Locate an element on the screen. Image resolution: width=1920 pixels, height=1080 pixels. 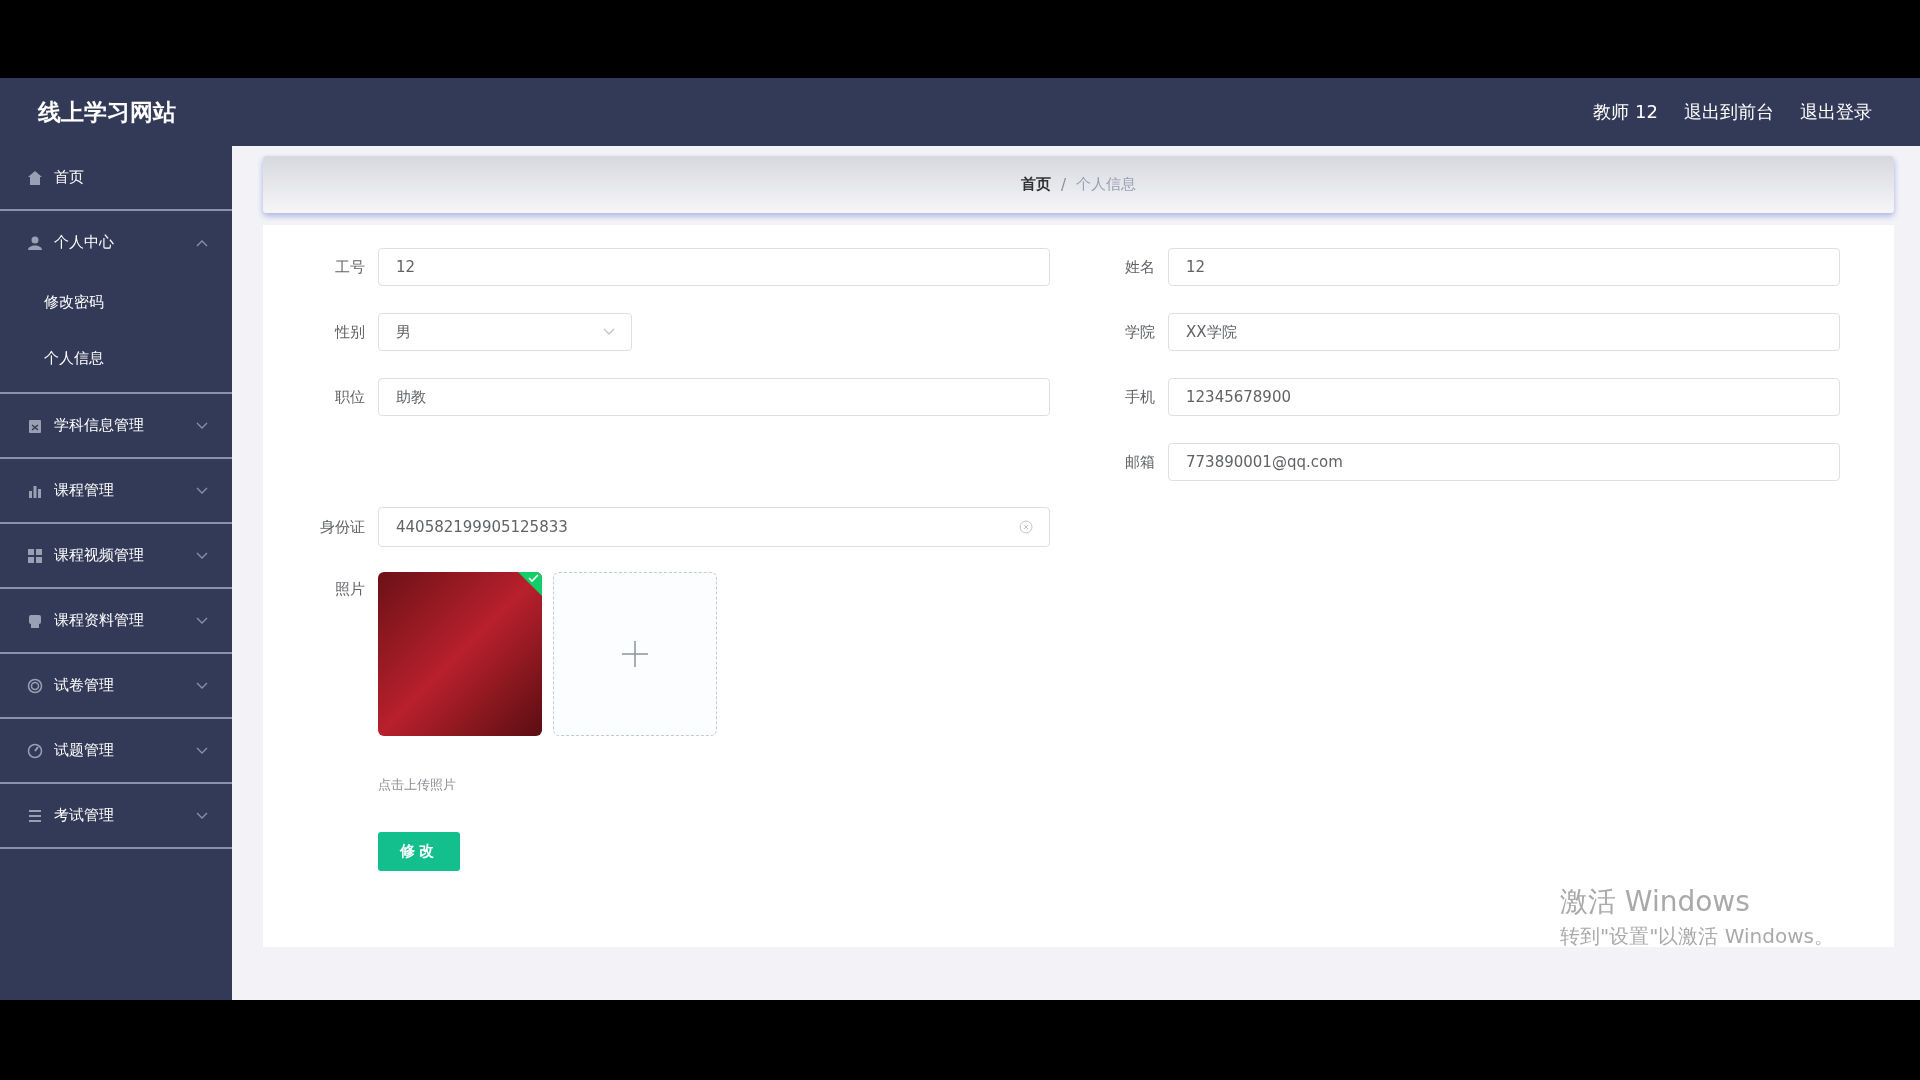
sidebar-item: 试题管理 is located at coordinates (116, 751).